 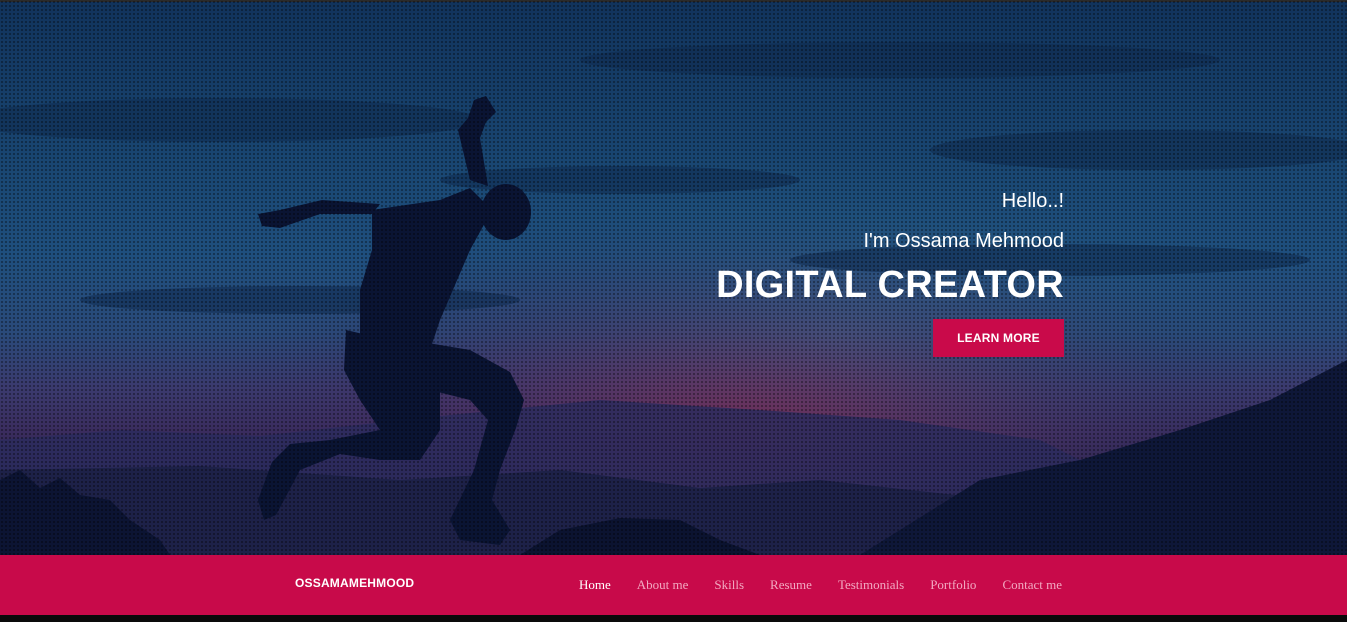 I want to click on nav-item-about-me: About me, so click(x=663, y=585).